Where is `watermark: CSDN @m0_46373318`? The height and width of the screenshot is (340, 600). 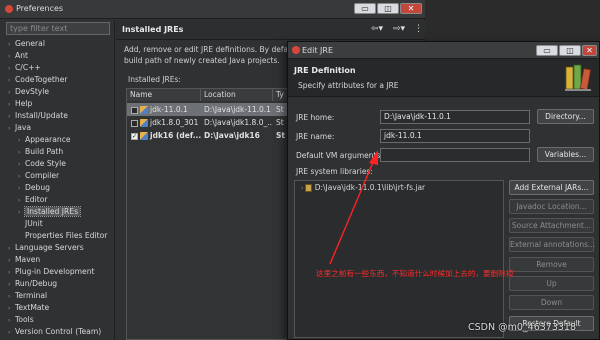
watermark: CSDN @m0_46373318 is located at coordinates (522, 327).